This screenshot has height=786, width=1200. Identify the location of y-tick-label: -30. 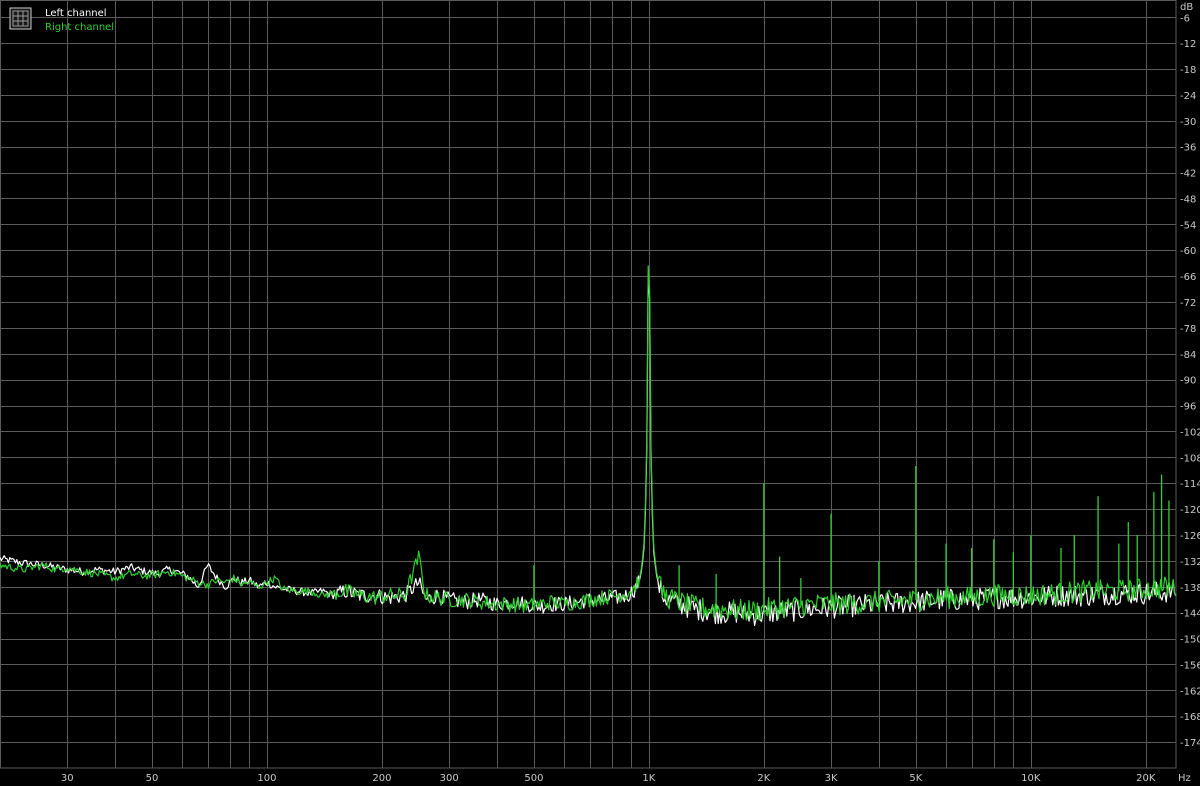
(1188, 122).